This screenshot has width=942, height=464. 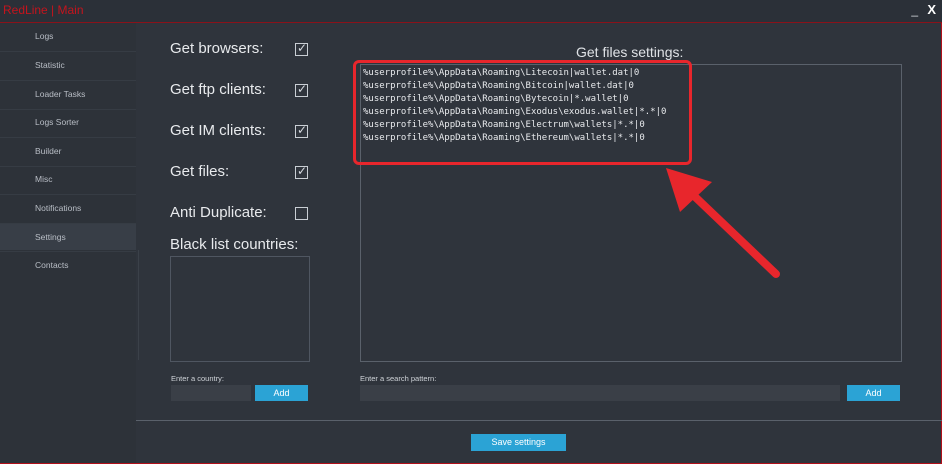 I want to click on search-pattern-input, so click(x=600, y=393).